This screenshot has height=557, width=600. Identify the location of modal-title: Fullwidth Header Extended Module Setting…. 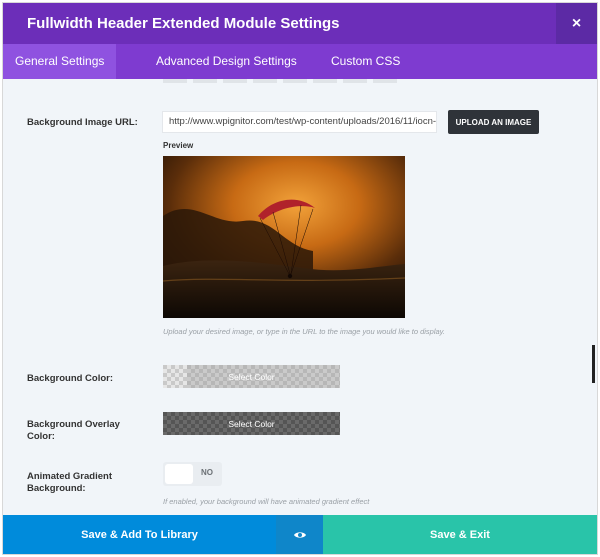
(183, 23).